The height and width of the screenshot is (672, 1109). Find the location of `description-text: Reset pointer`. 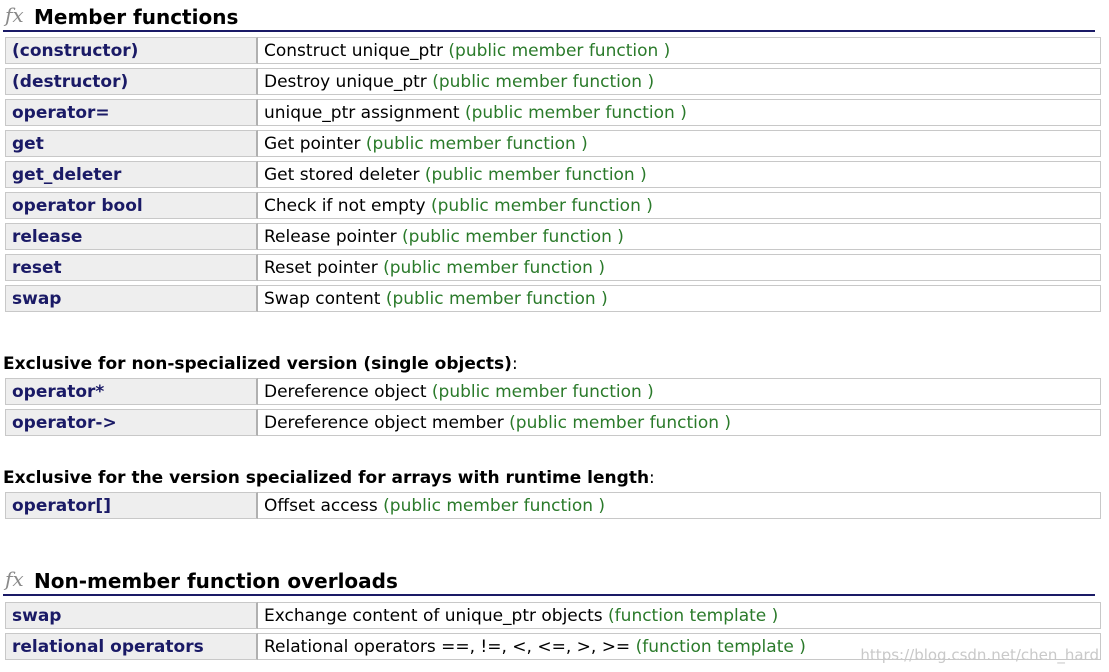

description-text: Reset pointer is located at coordinates (321, 267).